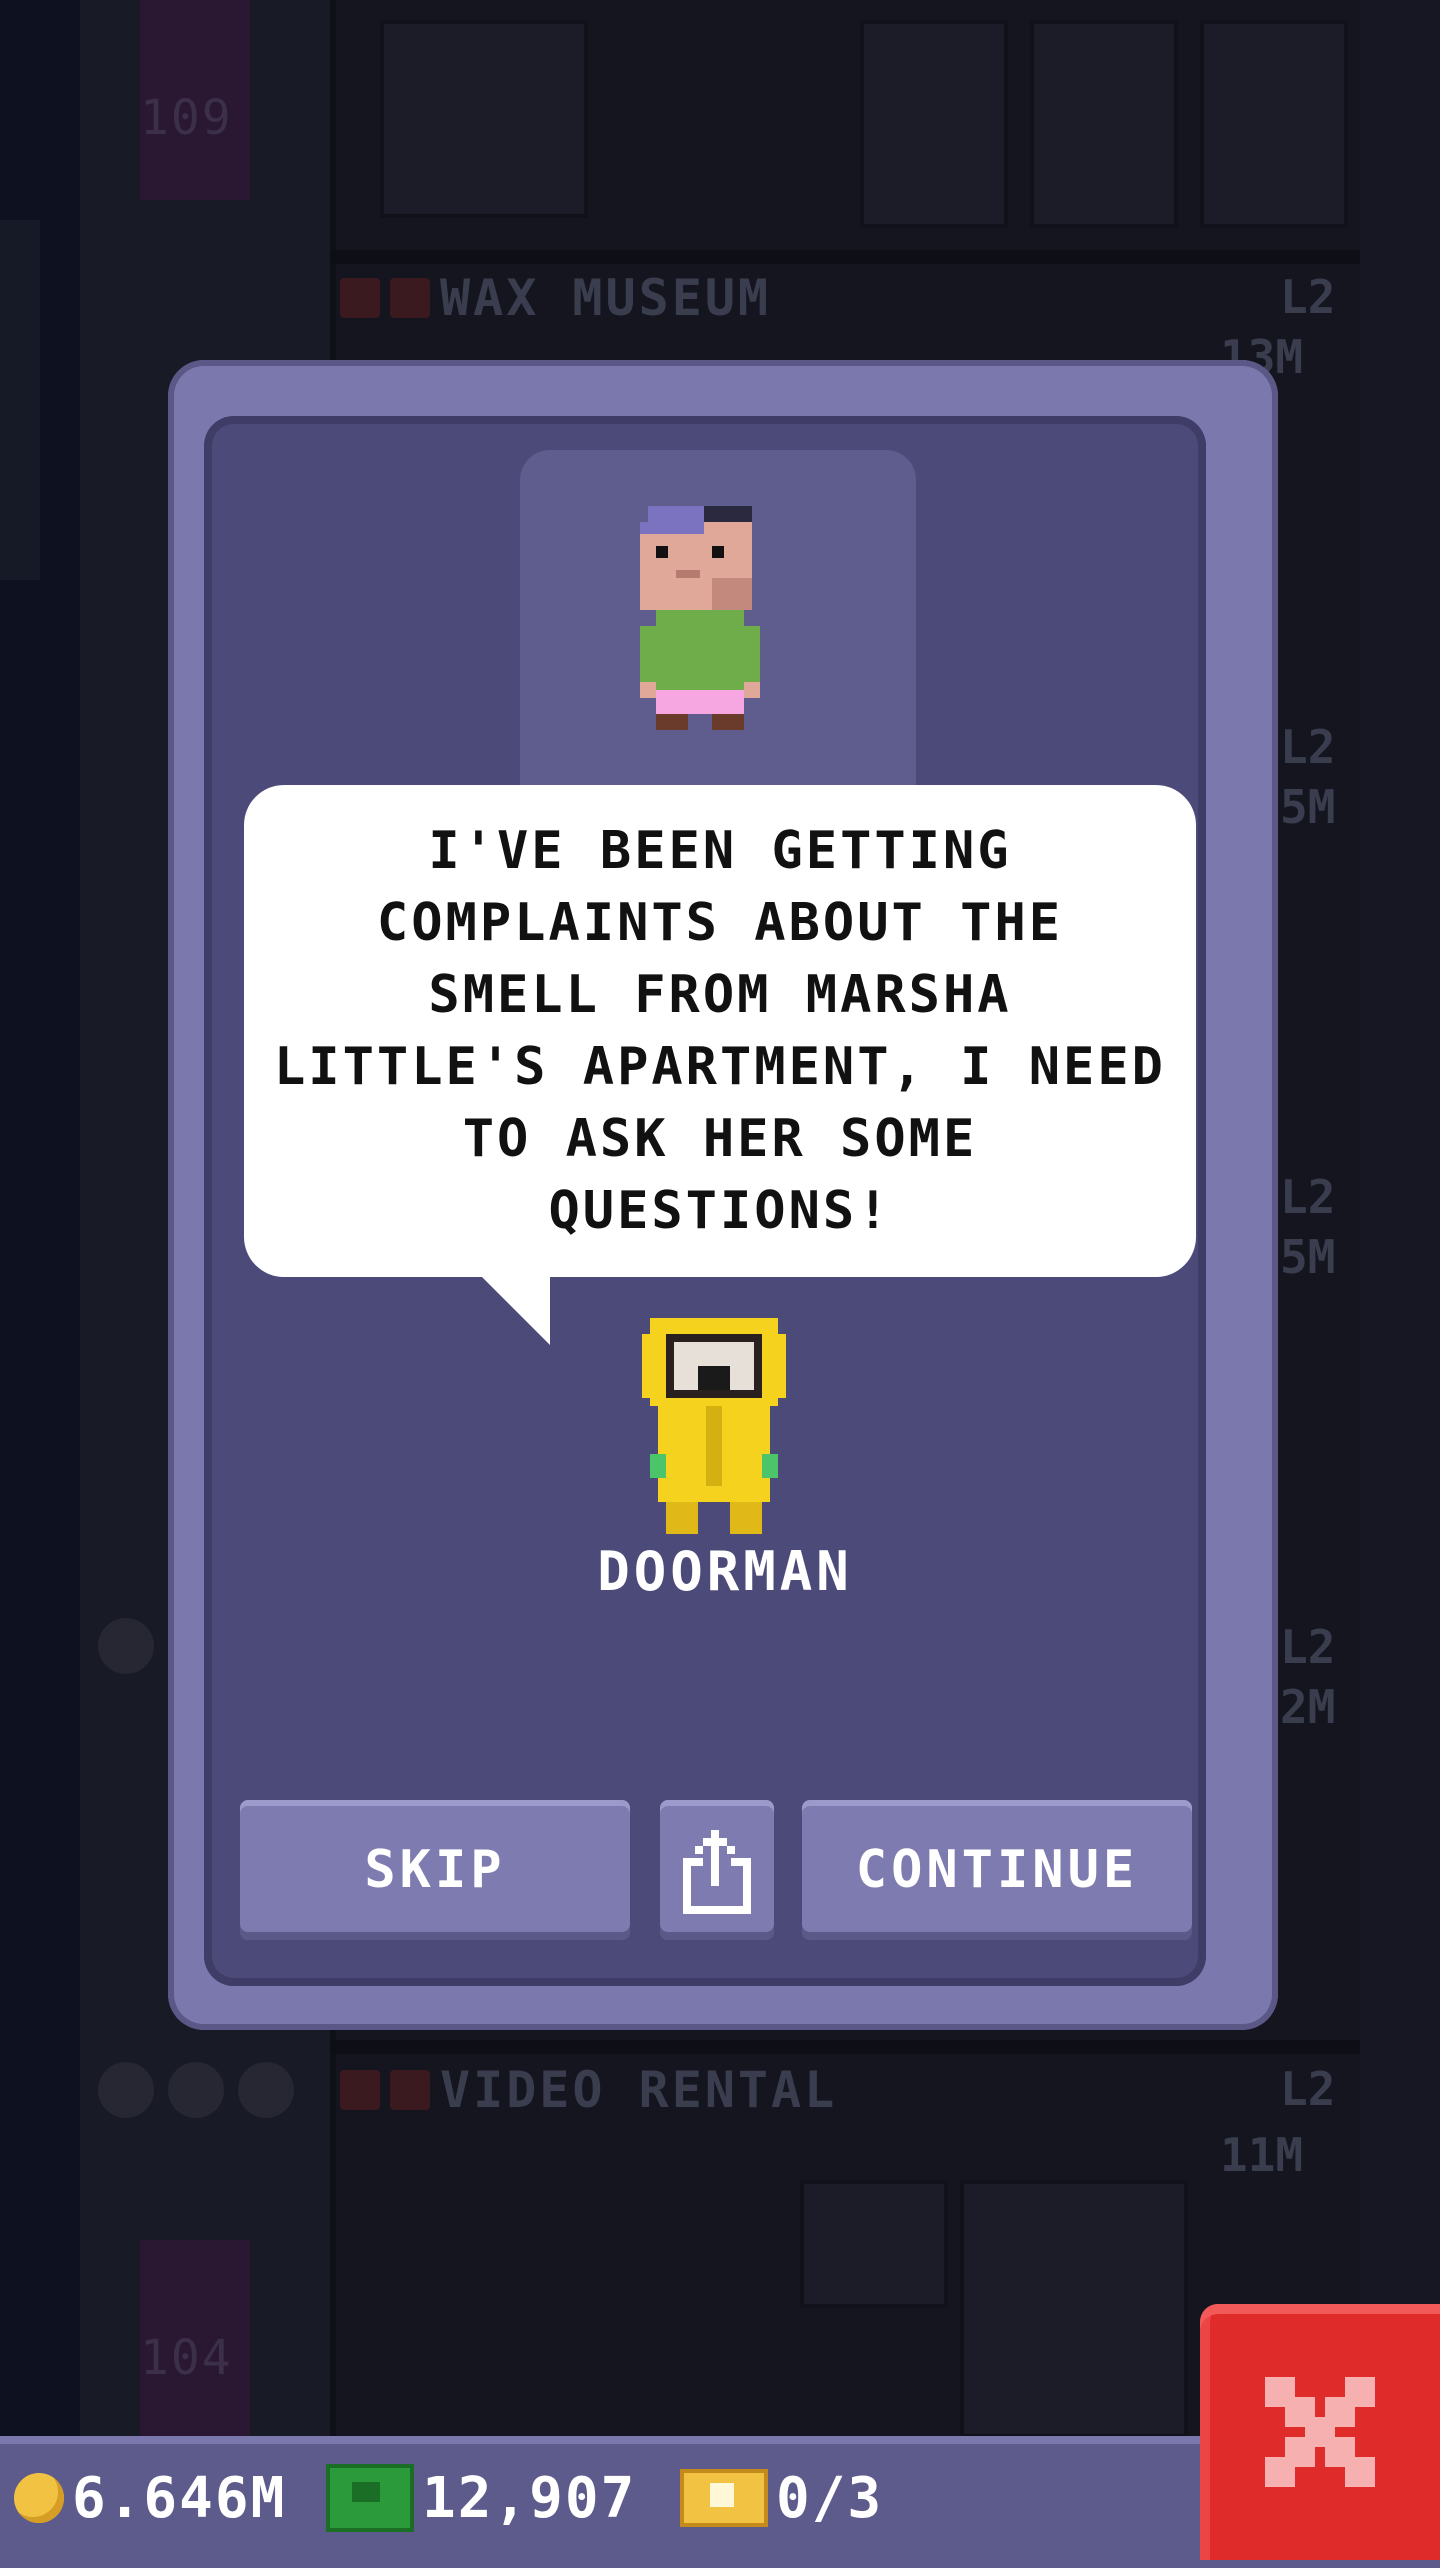 The width and height of the screenshot is (1440, 2568). I want to click on coins-value: 6.646M, so click(179, 2498).